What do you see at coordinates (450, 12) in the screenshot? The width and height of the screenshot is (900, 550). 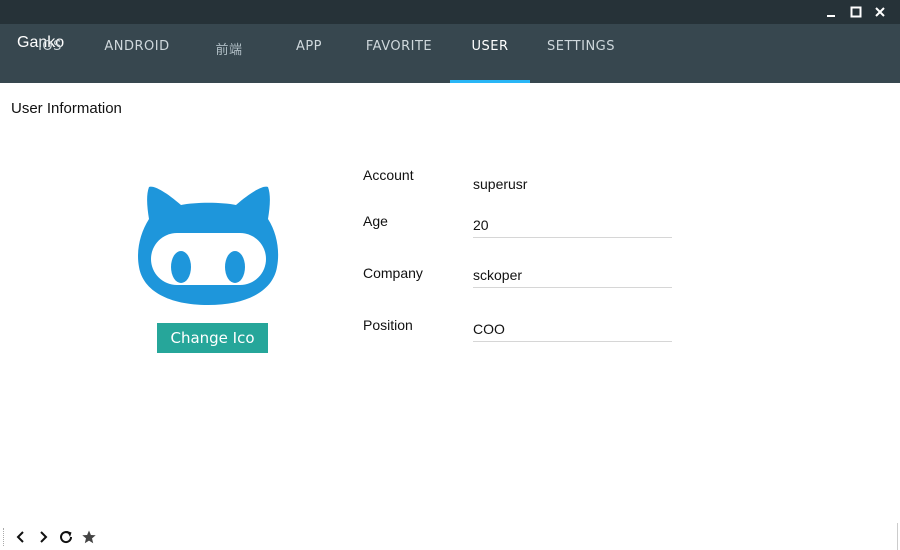 I see `window-titlebar` at bounding box center [450, 12].